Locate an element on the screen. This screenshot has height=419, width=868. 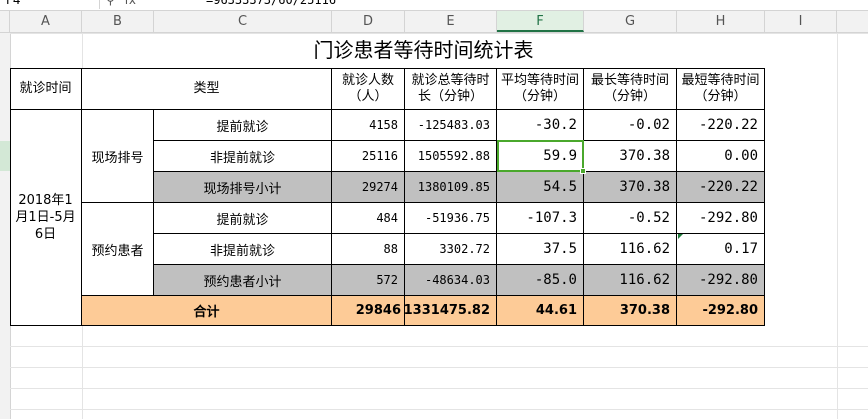
column-header-g: G is located at coordinates (630, 21).